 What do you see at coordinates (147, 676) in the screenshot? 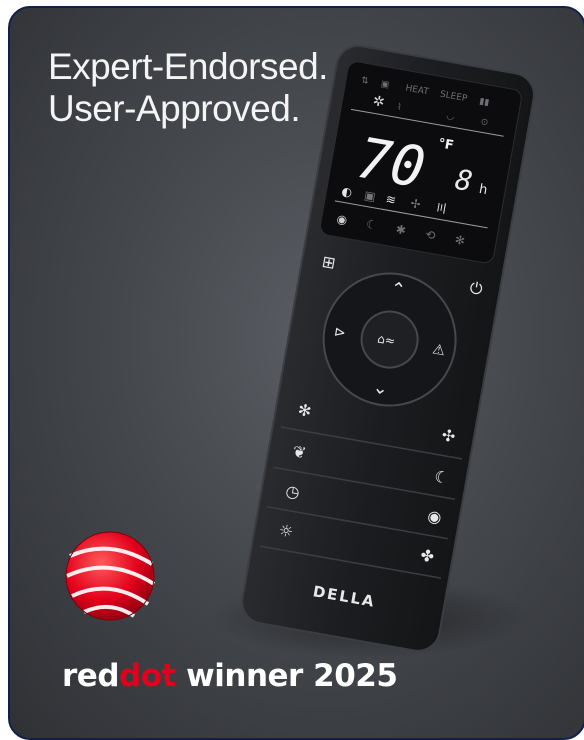
I see `award-highlight: dot` at bounding box center [147, 676].